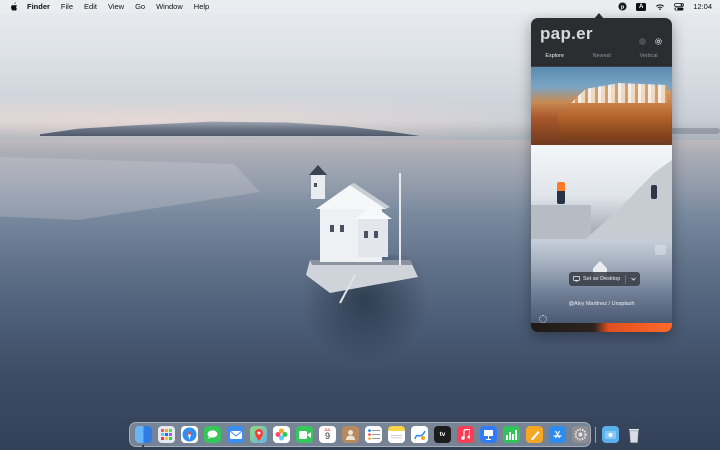 The image size is (720, 450). Describe the element at coordinates (67, 6) in the screenshot. I see `menu-file: File` at that location.